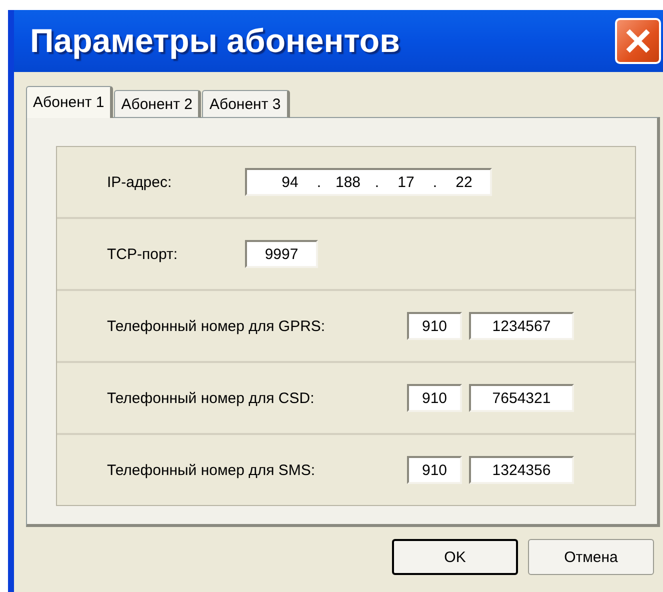 The height and width of the screenshot is (592, 663). Describe the element at coordinates (521, 326) in the screenshot. I see `phone-number-field: 1234567` at that location.